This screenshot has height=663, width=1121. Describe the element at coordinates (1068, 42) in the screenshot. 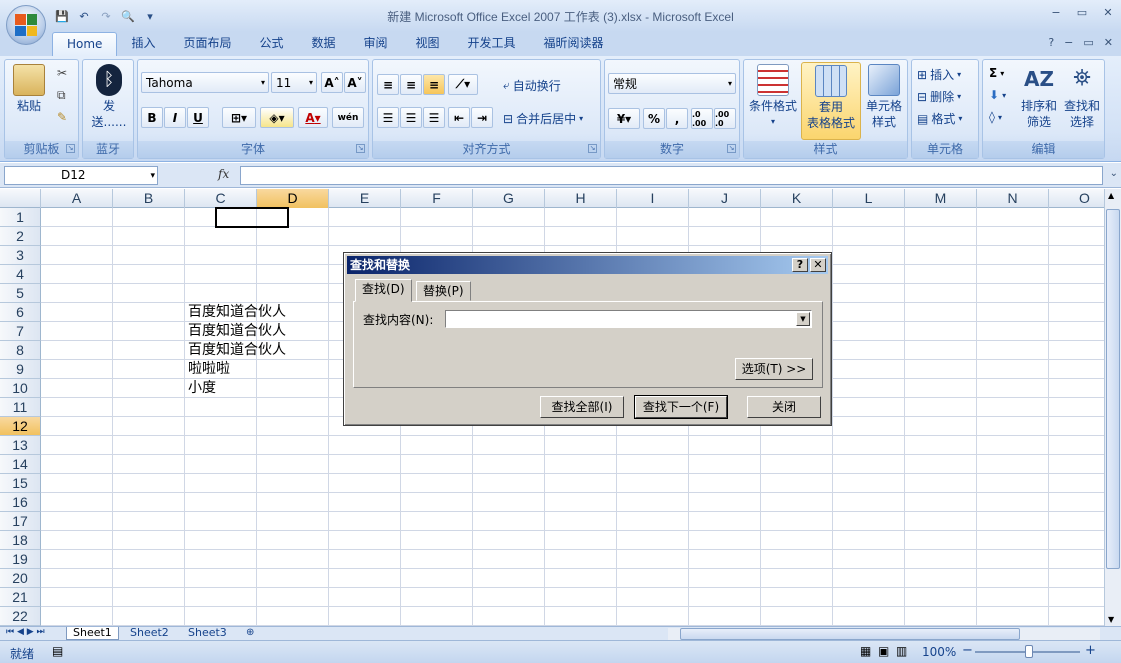

I see `ribbon-minimize-button: −` at that location.